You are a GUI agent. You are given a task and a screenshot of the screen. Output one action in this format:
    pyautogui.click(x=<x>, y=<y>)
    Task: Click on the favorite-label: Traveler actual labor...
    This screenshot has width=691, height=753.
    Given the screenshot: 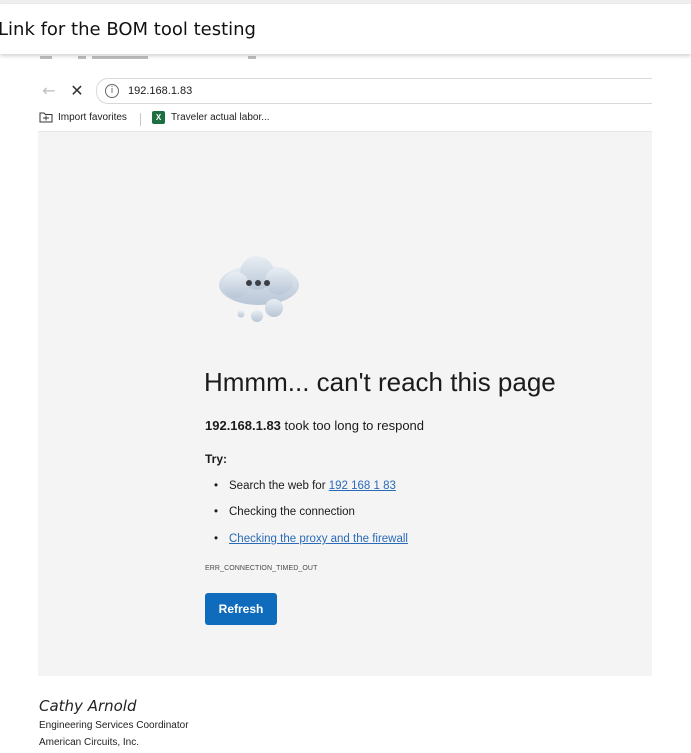 What is the action you would take?
    pyautogui.click(x=220, y=117)
    